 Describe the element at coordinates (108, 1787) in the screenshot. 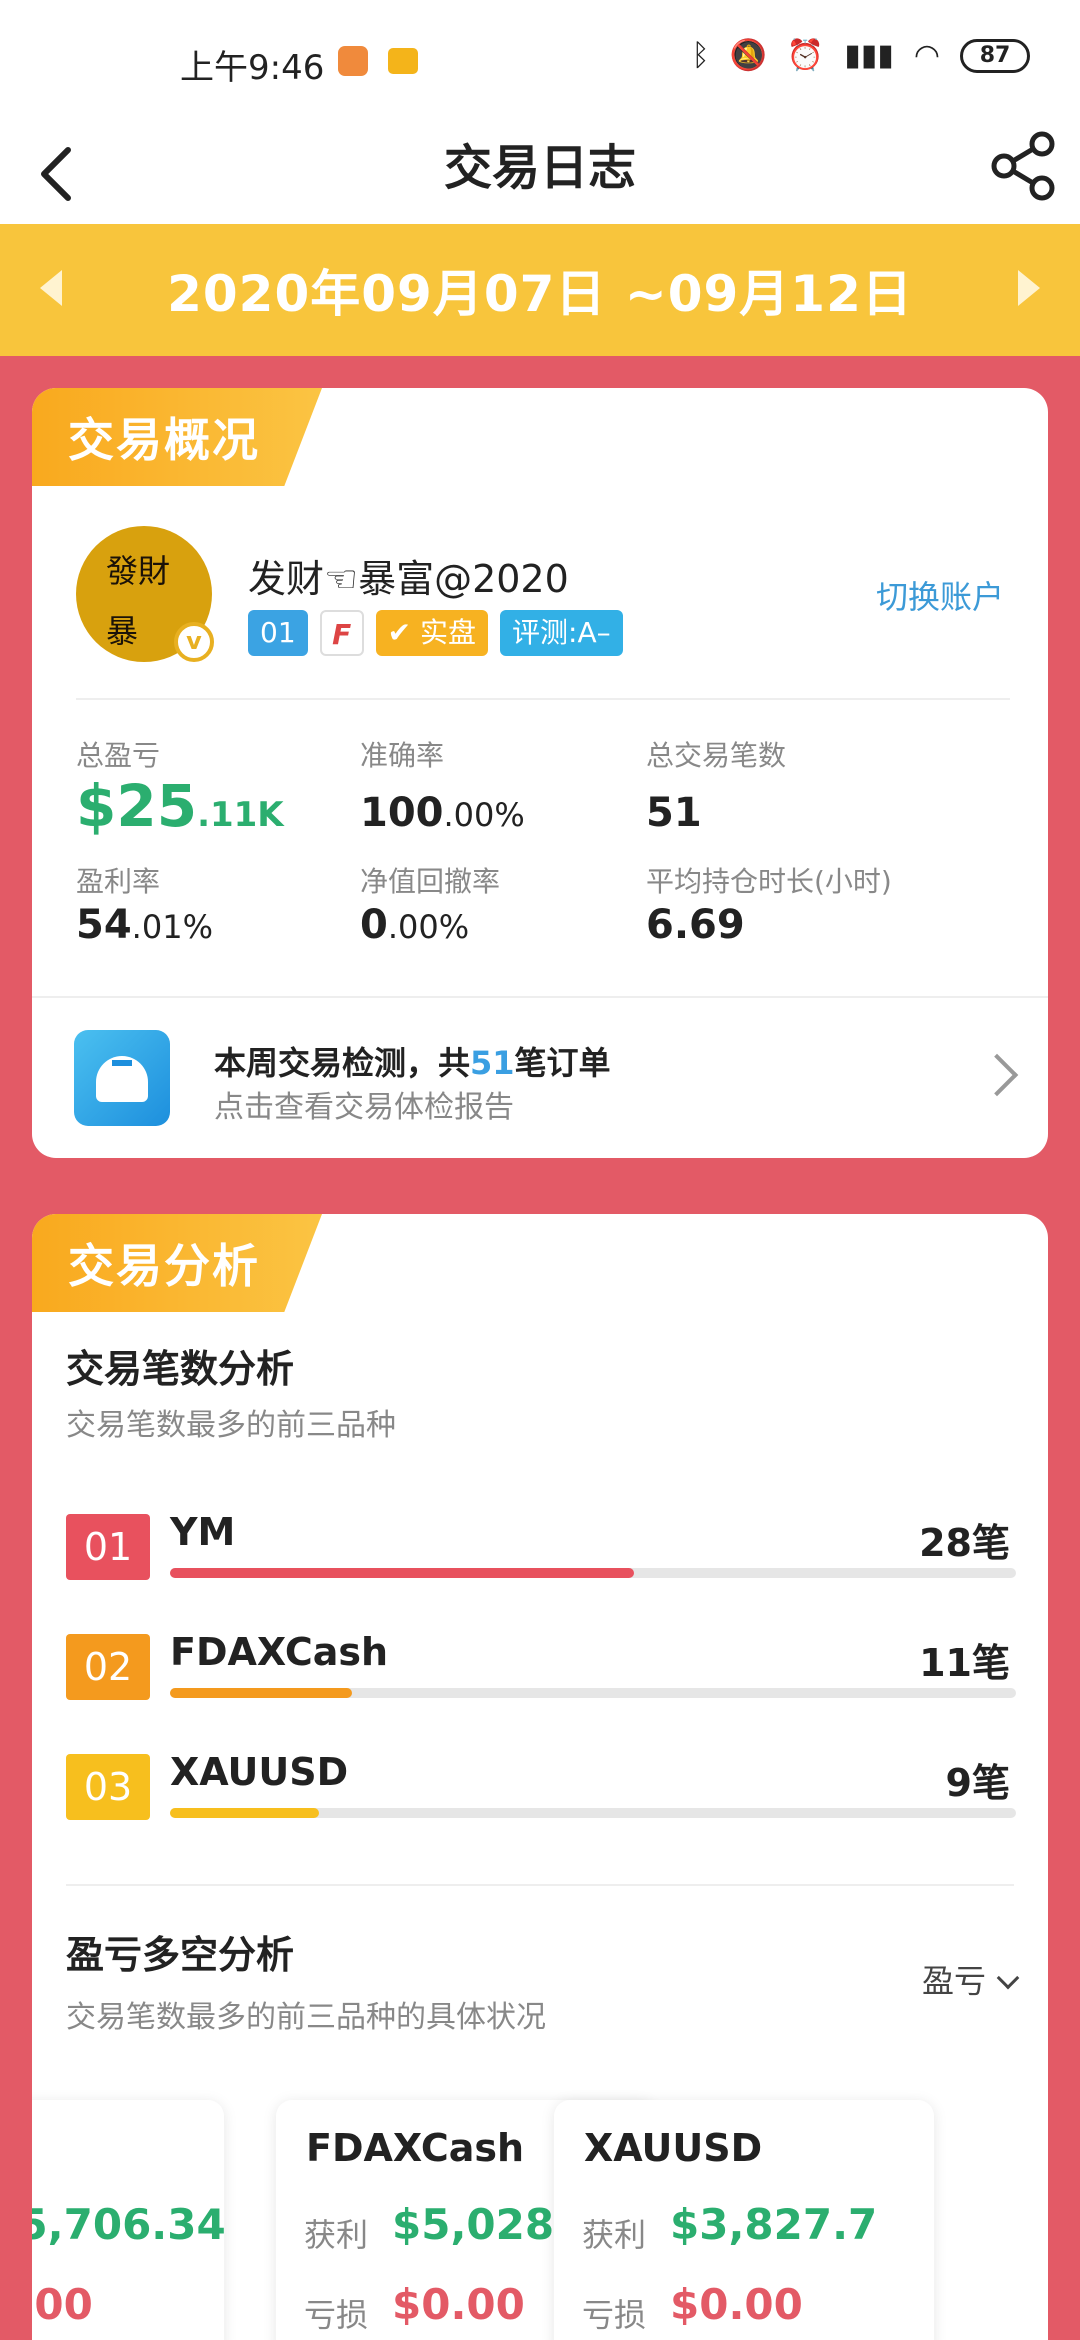

I see `rank-number: 03` at that location.